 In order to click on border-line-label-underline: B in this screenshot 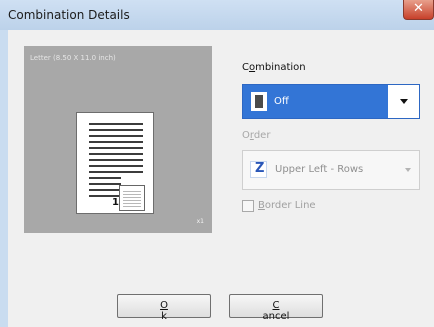, I will do `click(261, 205)`.